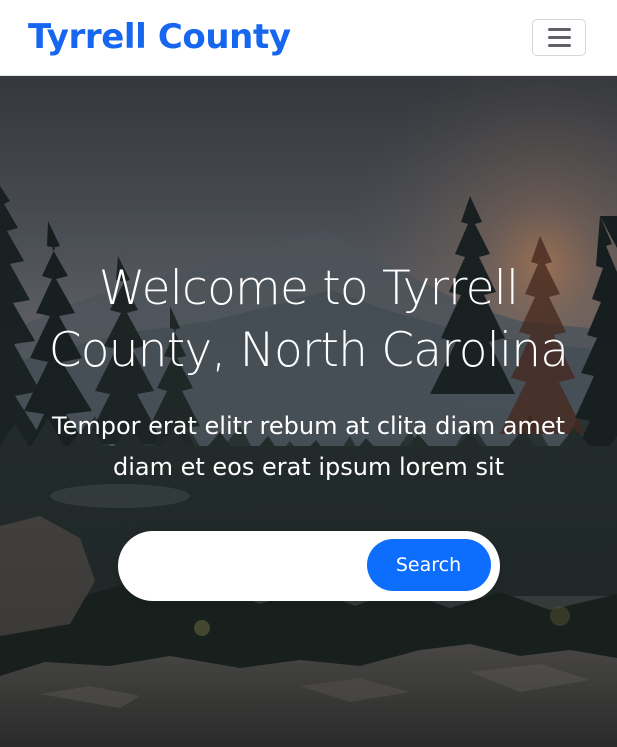 Image resolution: width=617 pixels, height=747 pixels. What do you see at coordinates (159, 37) in the screenshot?
I see `brand-link: Tyrrell County` at bounding box center [159, 37].